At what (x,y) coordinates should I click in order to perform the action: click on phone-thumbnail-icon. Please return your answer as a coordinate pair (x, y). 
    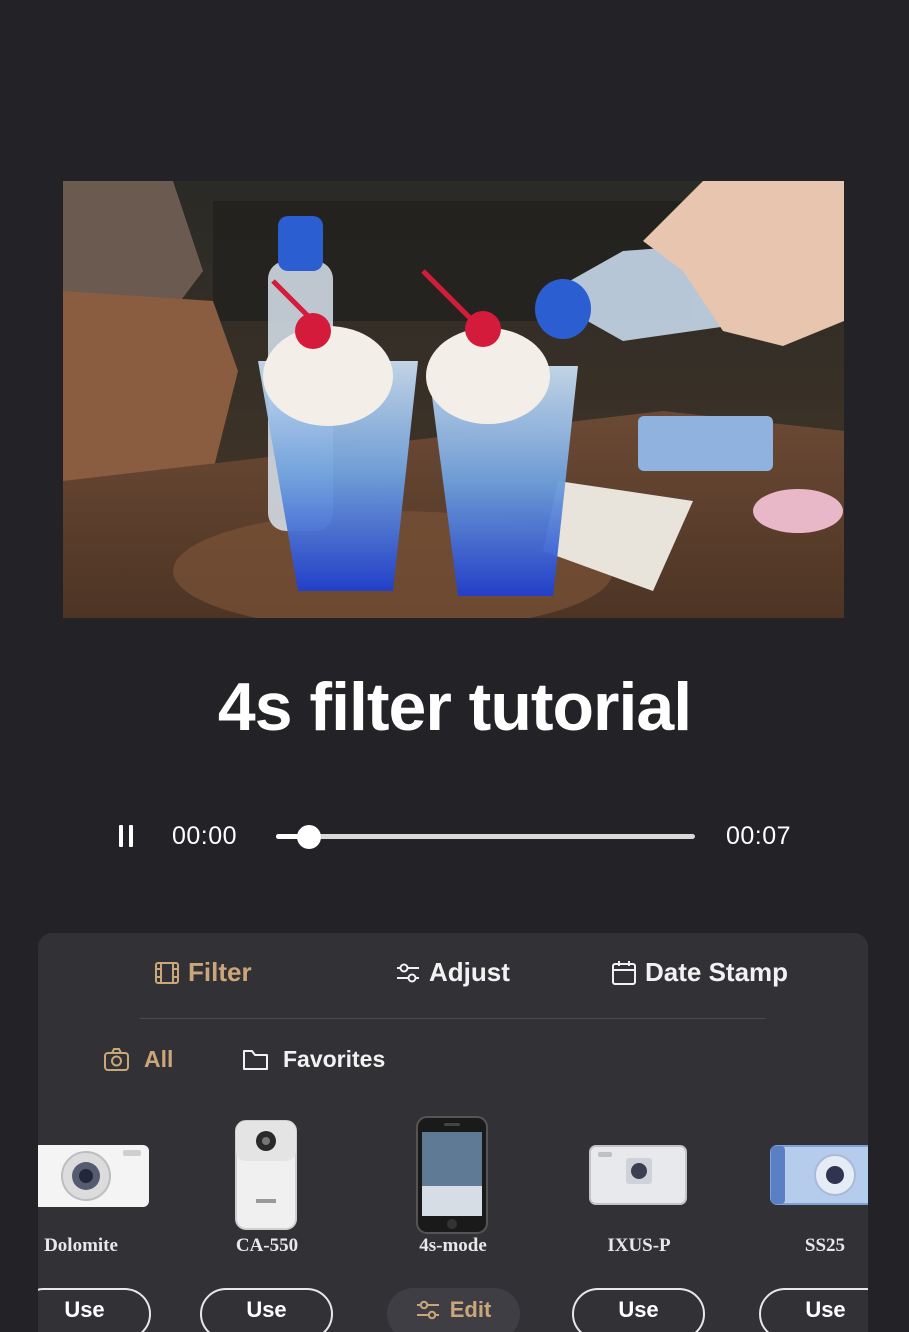
    Looking at the image, I should click on (452, 1175).